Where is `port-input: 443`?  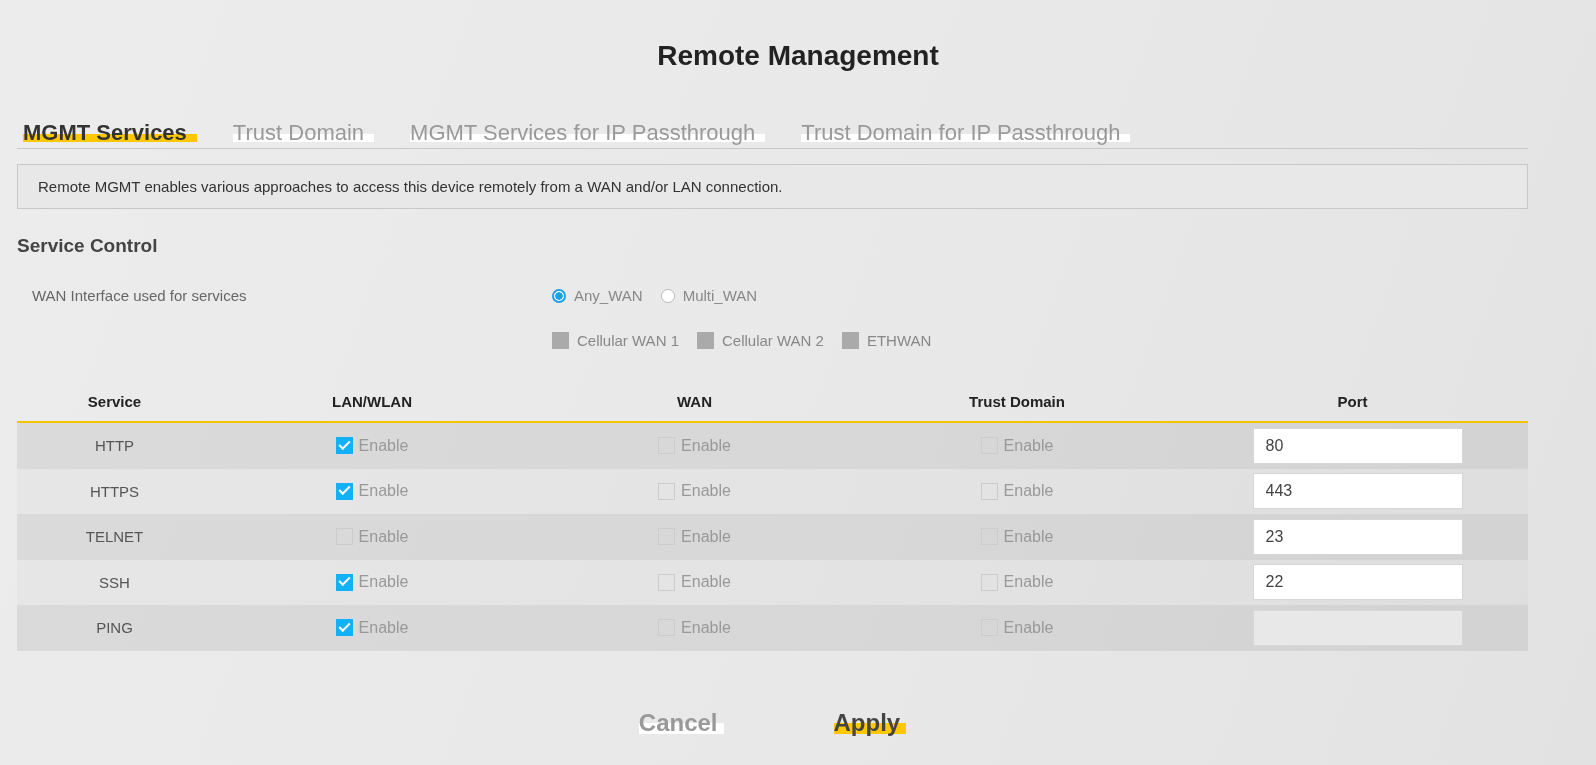
port-input: 443 is located at coordinates (1357, 491).